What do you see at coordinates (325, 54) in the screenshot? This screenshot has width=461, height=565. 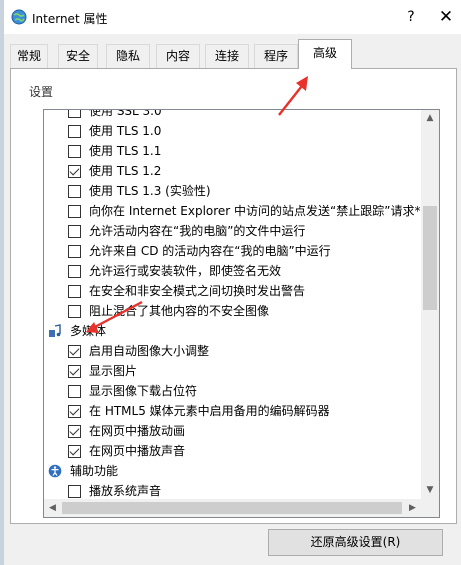 I see `tab-advanced: 高级` at bounding box center [325, 54].